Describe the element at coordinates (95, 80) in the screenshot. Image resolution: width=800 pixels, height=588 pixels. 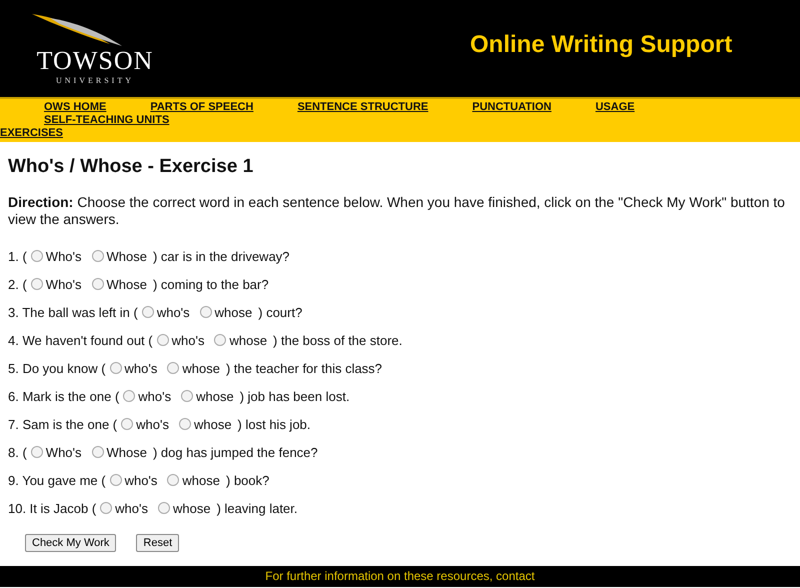
I see `logo-subtitle: UNIVERSITY` at that location.